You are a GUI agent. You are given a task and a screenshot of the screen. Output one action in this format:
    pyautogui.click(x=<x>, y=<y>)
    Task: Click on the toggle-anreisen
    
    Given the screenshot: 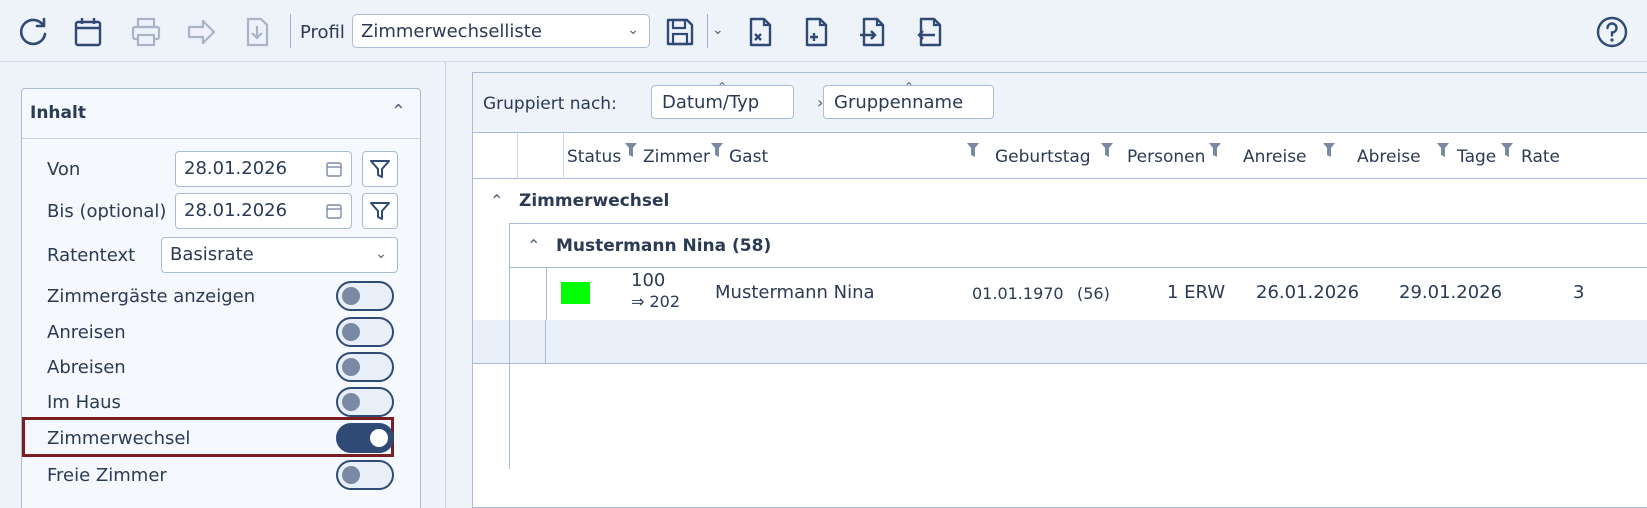 What is the action you would take?
    pyautogui.click(x=365, y=332)
    